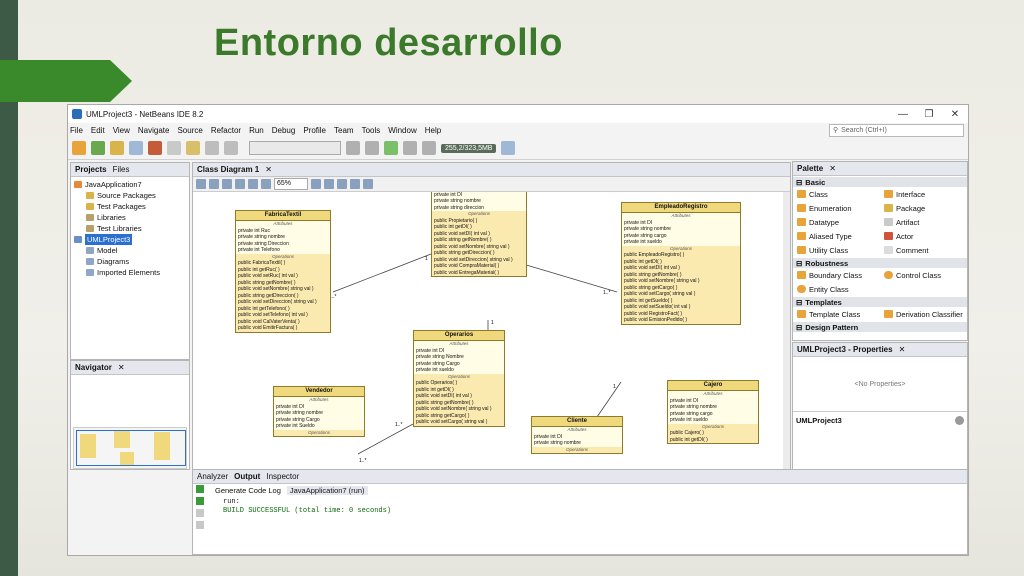 This screenshot has width=1024, height=576. Describe the element at coordinates (253, 184) in the screenshot. I see `fit-icon` at that location.